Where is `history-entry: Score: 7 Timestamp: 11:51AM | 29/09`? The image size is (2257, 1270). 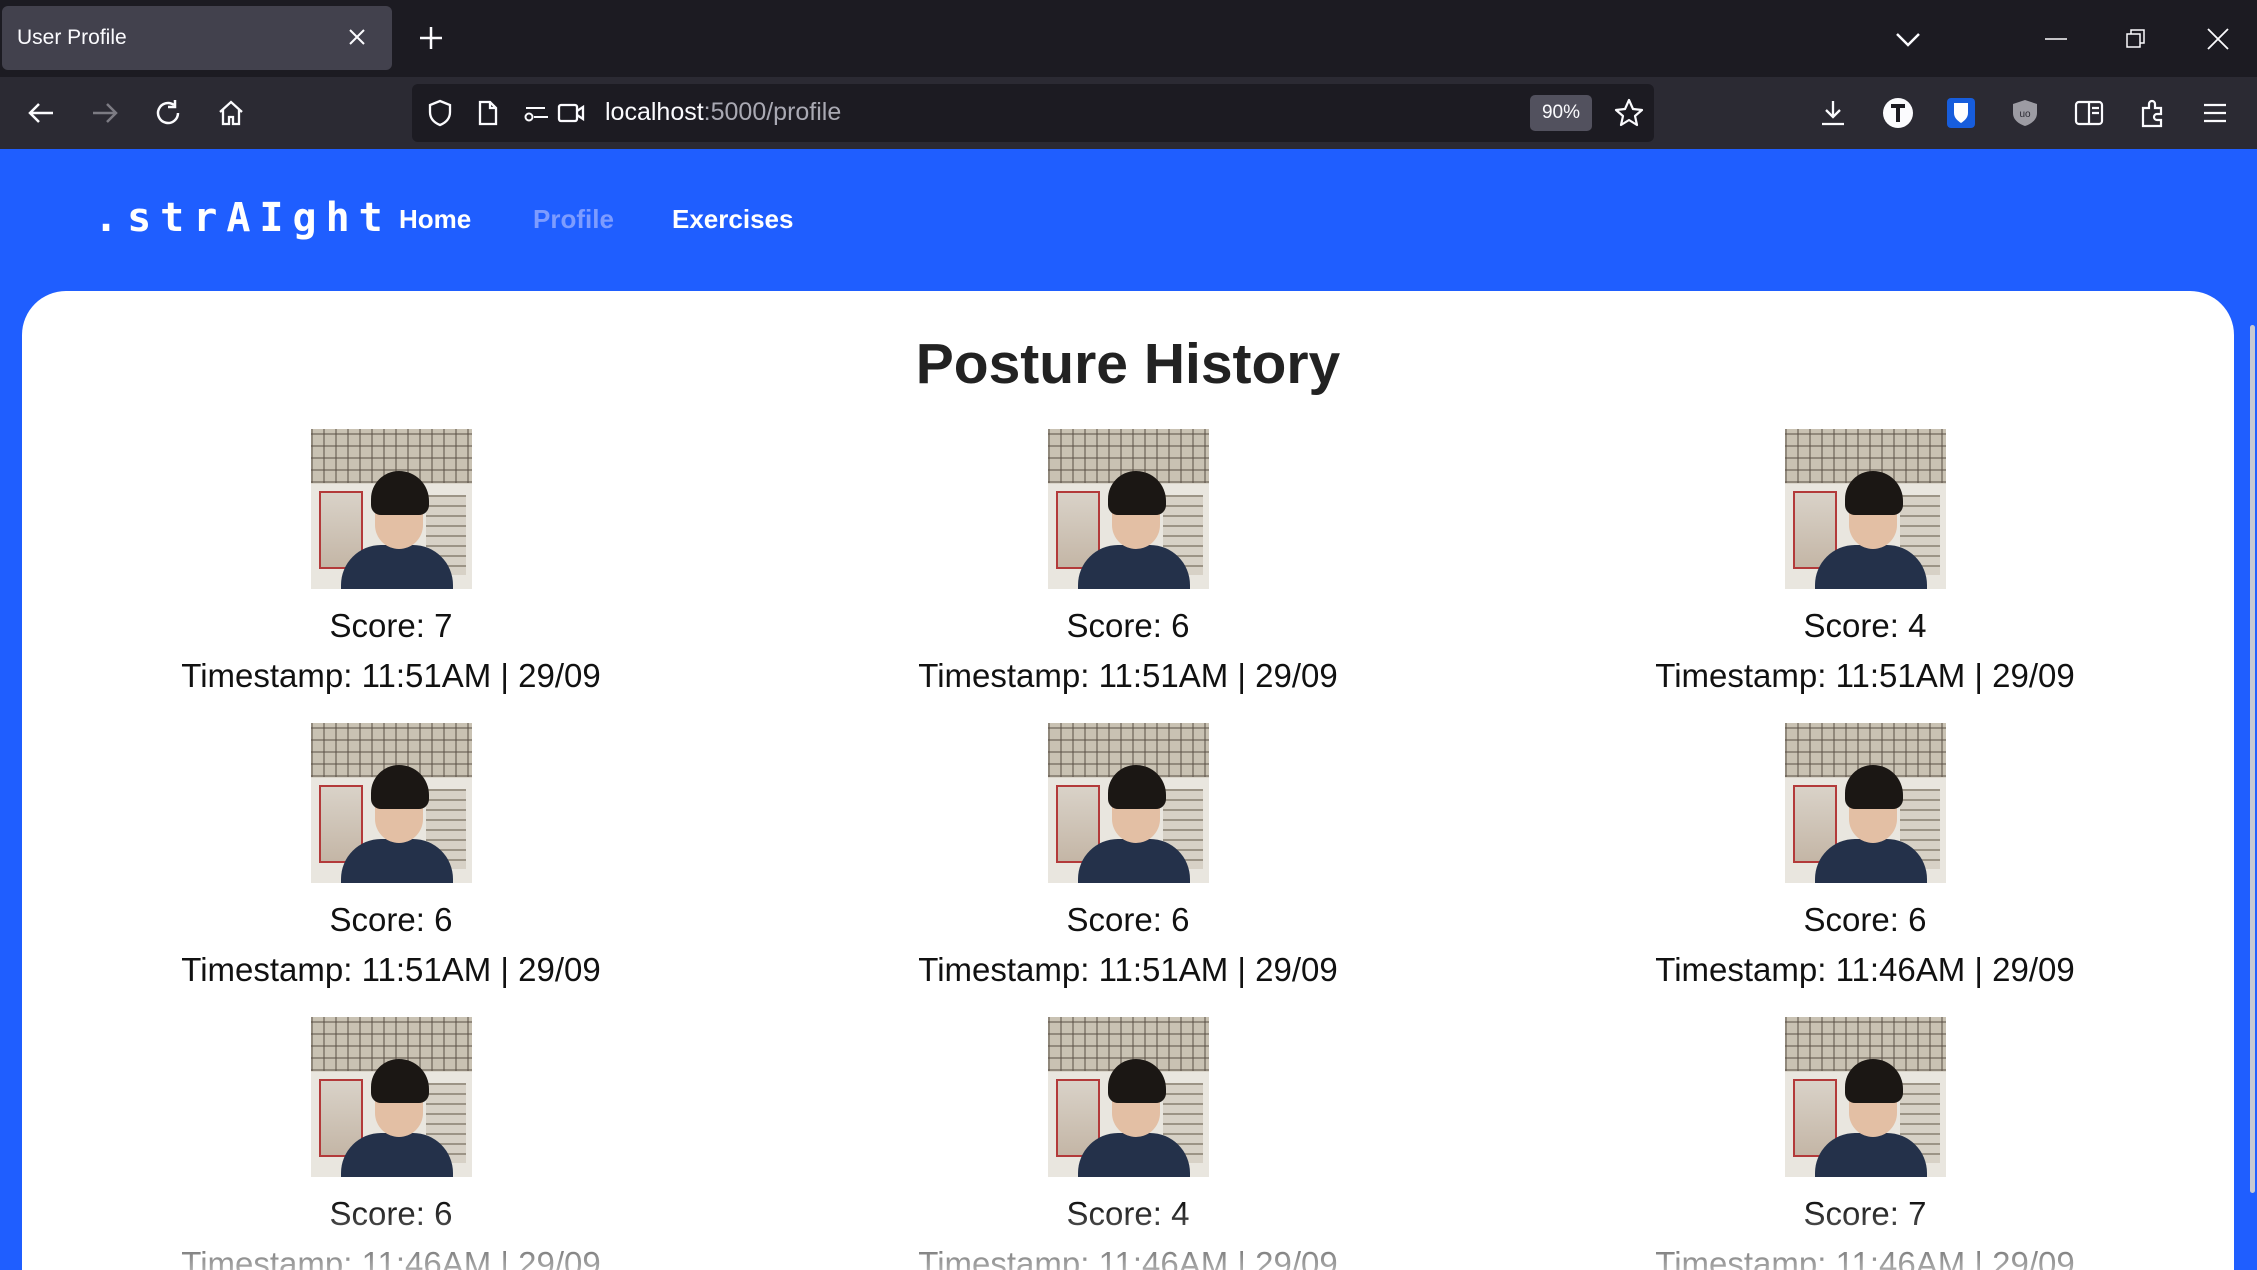 history-entry: Score: 7 Timestamp: 11:51AM | 29/09 is located at coordinates (391, 576).